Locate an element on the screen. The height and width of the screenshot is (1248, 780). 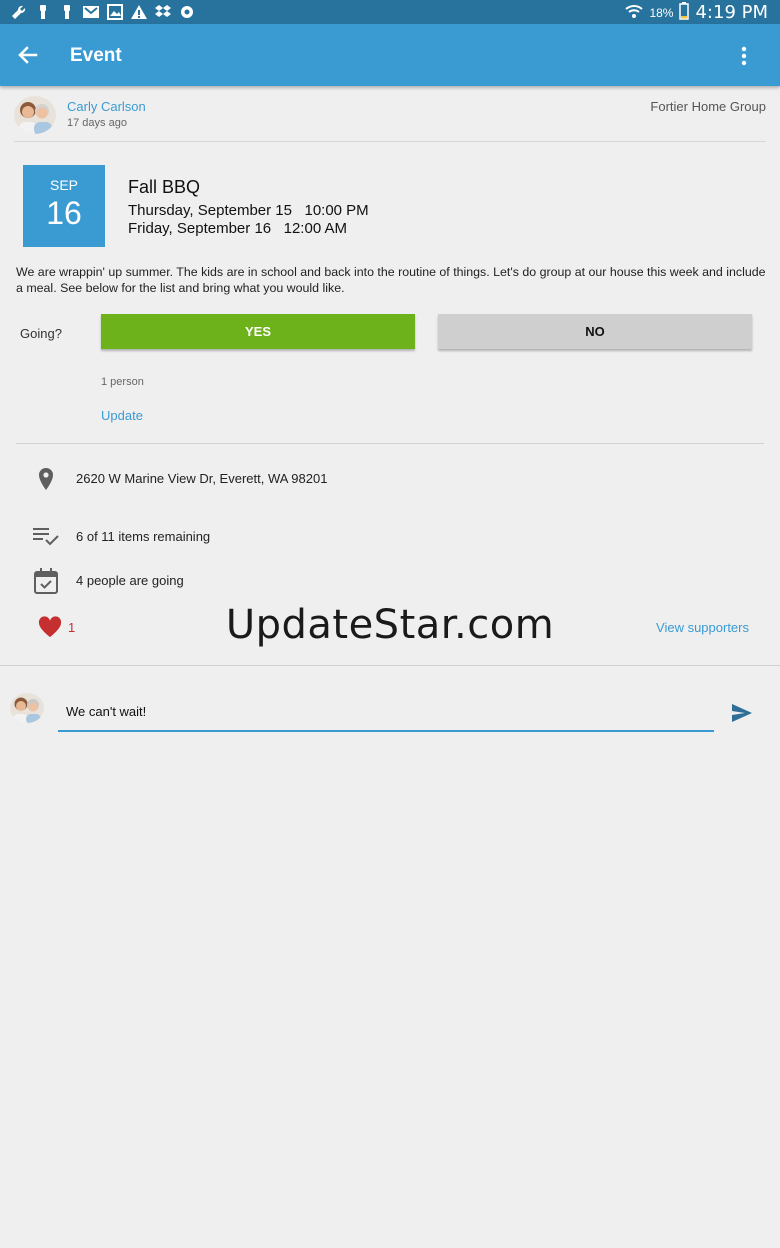
wrench-icon is located at coordinates (19, 12).